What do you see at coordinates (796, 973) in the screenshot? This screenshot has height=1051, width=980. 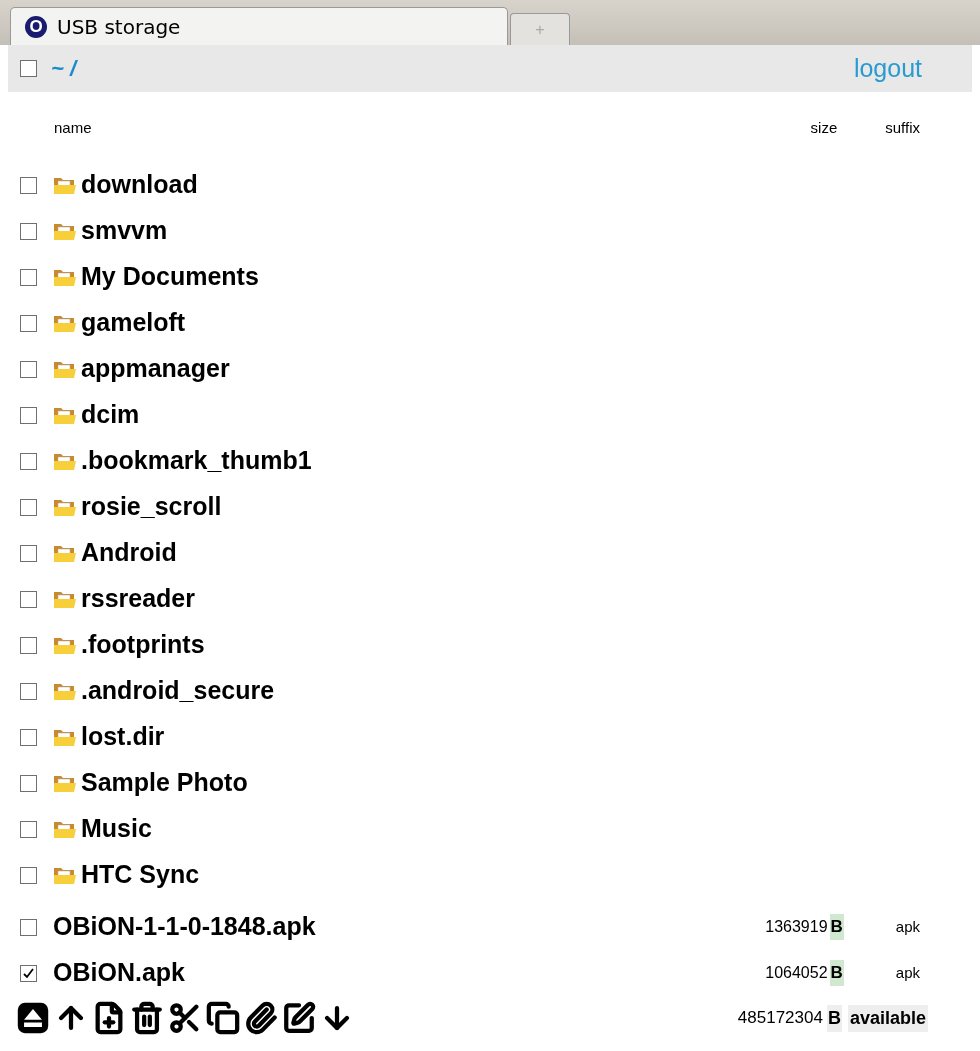 I see `file-size: 1064052` at bounding box center [796, 973].